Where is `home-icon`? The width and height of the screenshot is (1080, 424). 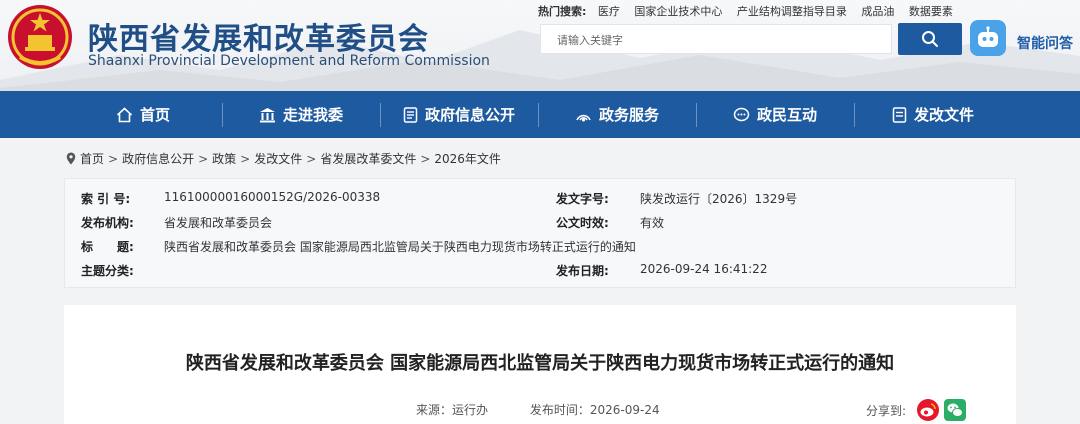
home-icon is located at coordinates (124, 114).